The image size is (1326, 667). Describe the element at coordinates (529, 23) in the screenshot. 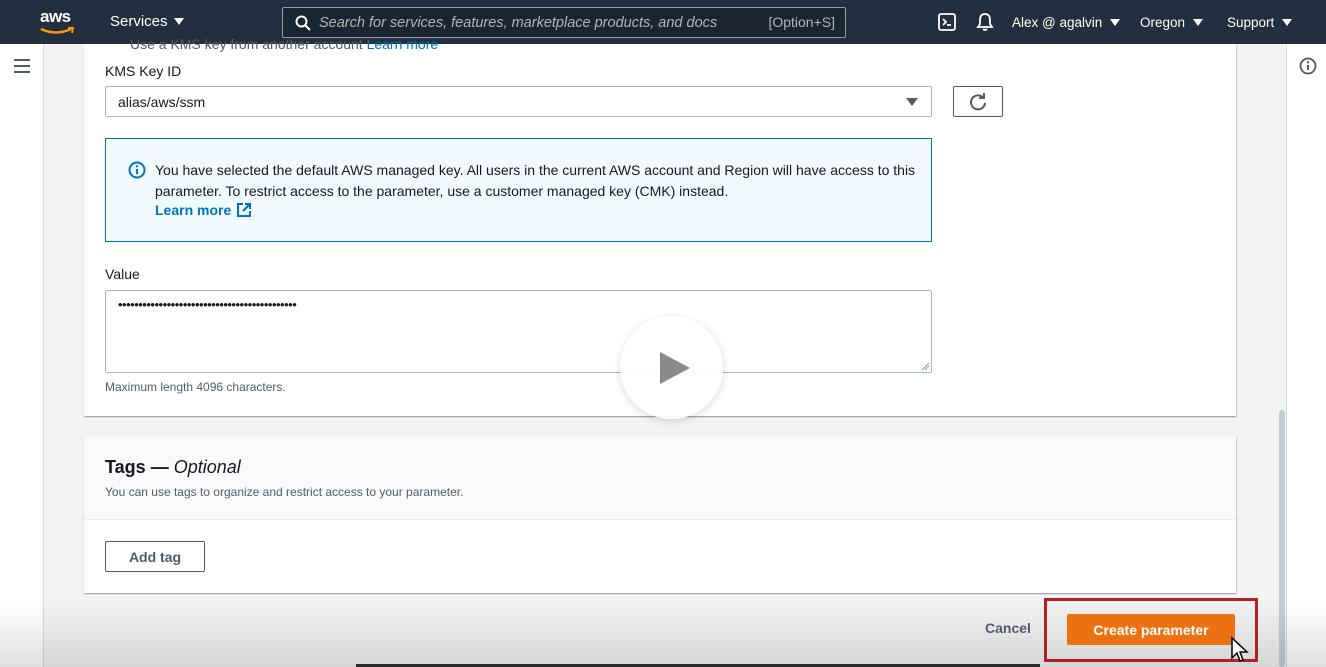

I see `search-input` at that location.